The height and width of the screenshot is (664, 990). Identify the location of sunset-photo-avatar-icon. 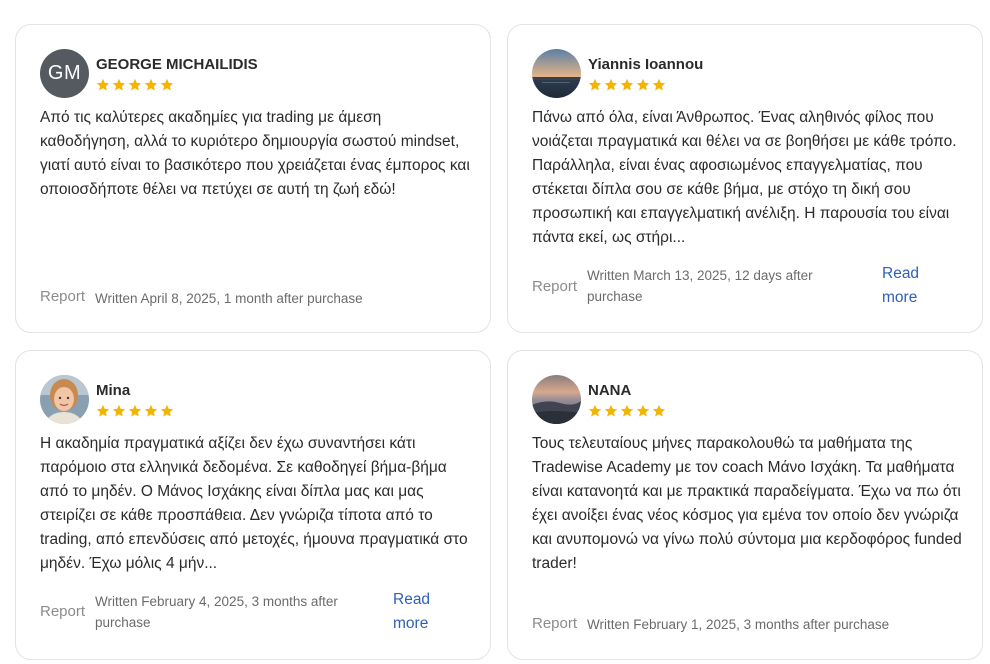
(556, 73).